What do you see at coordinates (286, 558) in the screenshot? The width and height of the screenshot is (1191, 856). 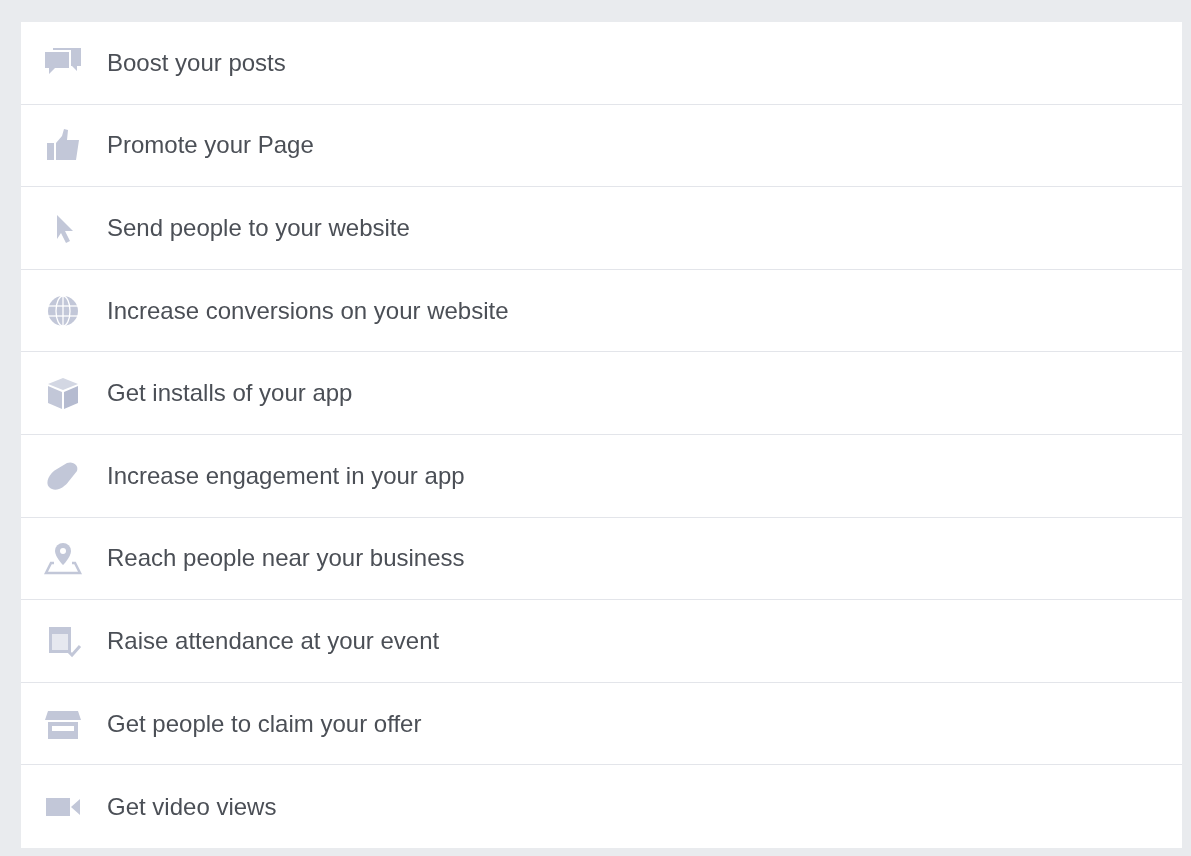 I see `objective-option: Reach people near your business` at bounding box center [286, 558].